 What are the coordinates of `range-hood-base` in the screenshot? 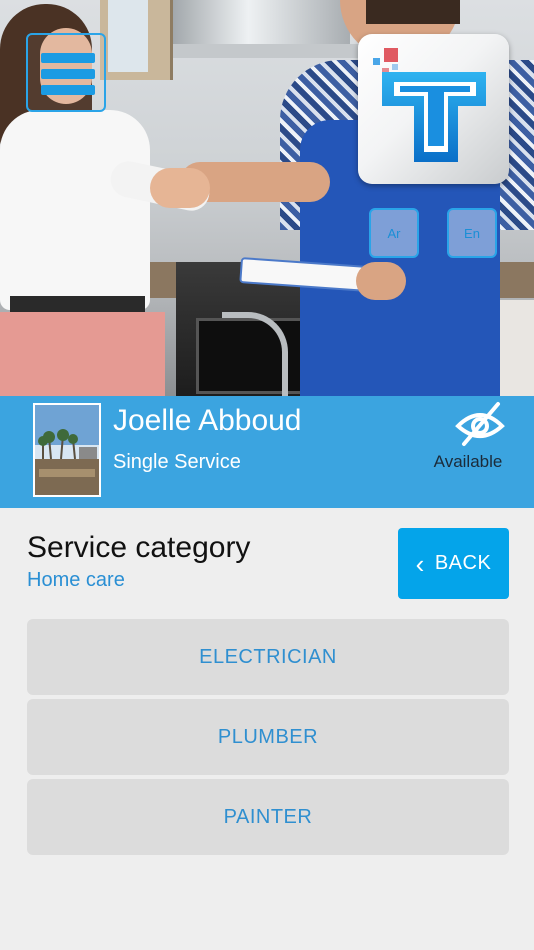 It's located at (260, 51).